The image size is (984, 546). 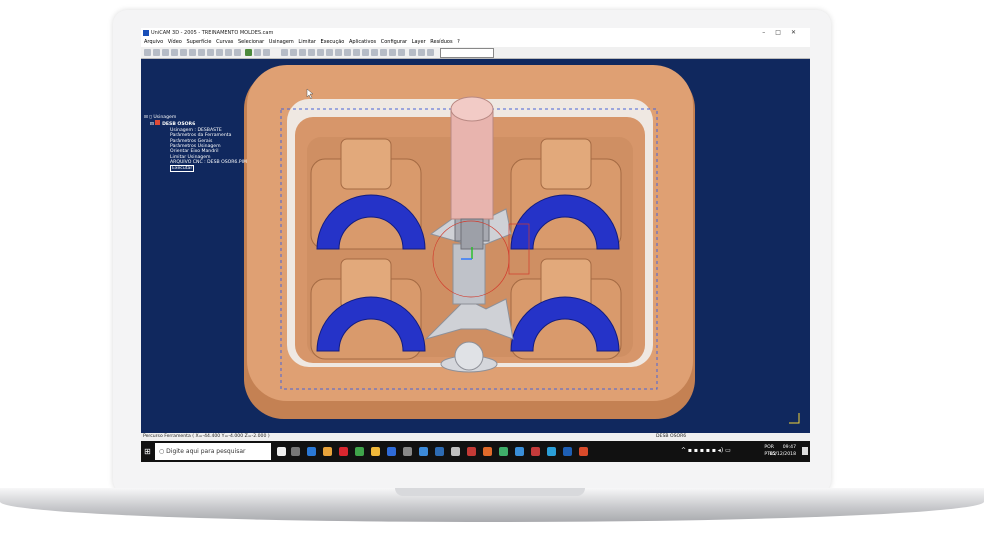 I want to click on menu-limitar: Limitar, so click(x=307, y=42).